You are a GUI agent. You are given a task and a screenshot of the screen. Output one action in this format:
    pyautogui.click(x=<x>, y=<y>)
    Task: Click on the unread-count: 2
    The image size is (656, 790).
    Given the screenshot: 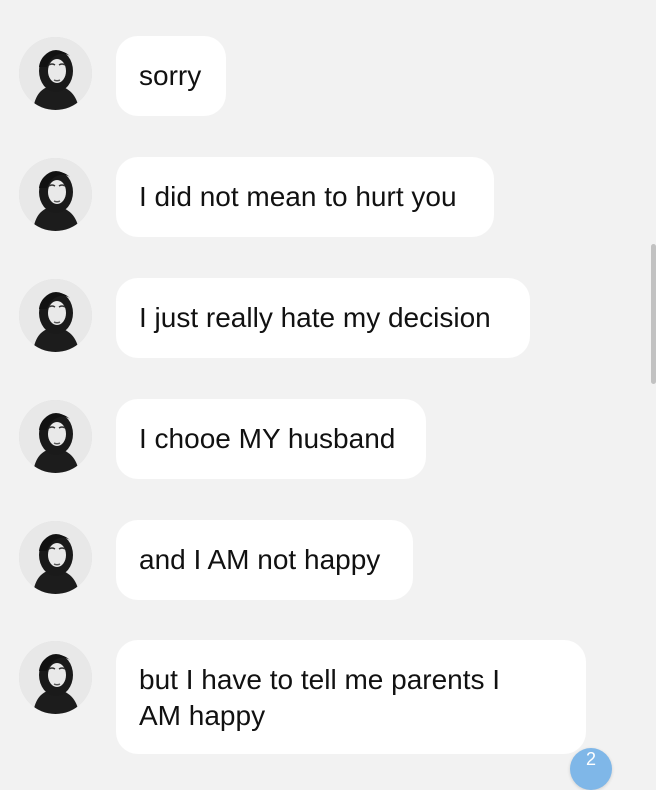 What is the action you would take?
    pyautogui.click(x=590, y=759)
    